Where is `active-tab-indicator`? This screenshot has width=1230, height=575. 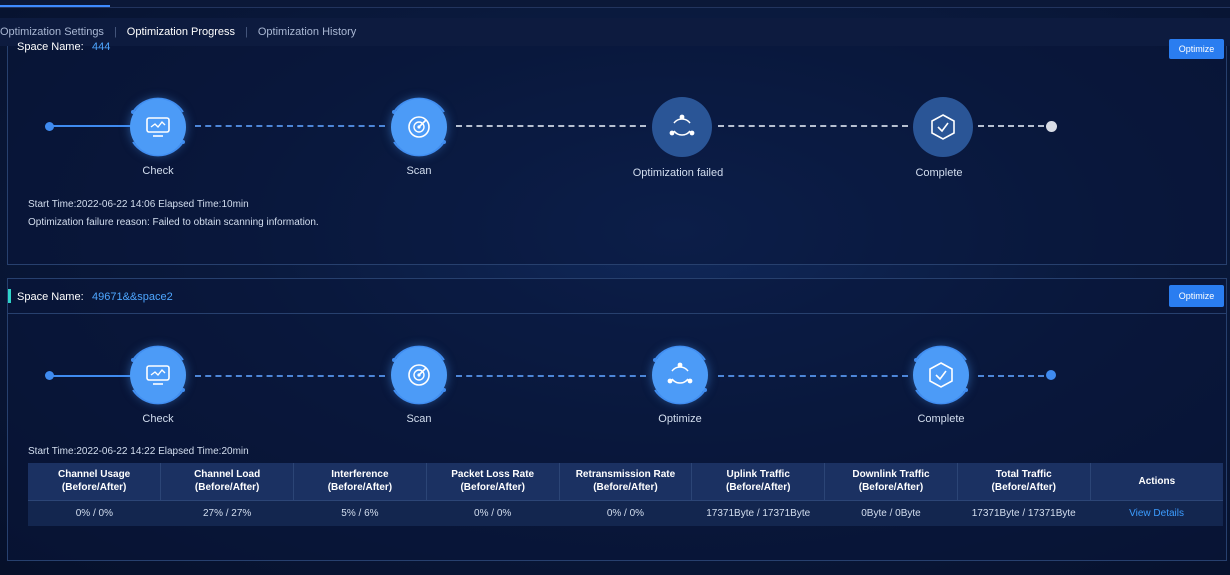 active-tab-indicator is located at coordinates (55, 6).